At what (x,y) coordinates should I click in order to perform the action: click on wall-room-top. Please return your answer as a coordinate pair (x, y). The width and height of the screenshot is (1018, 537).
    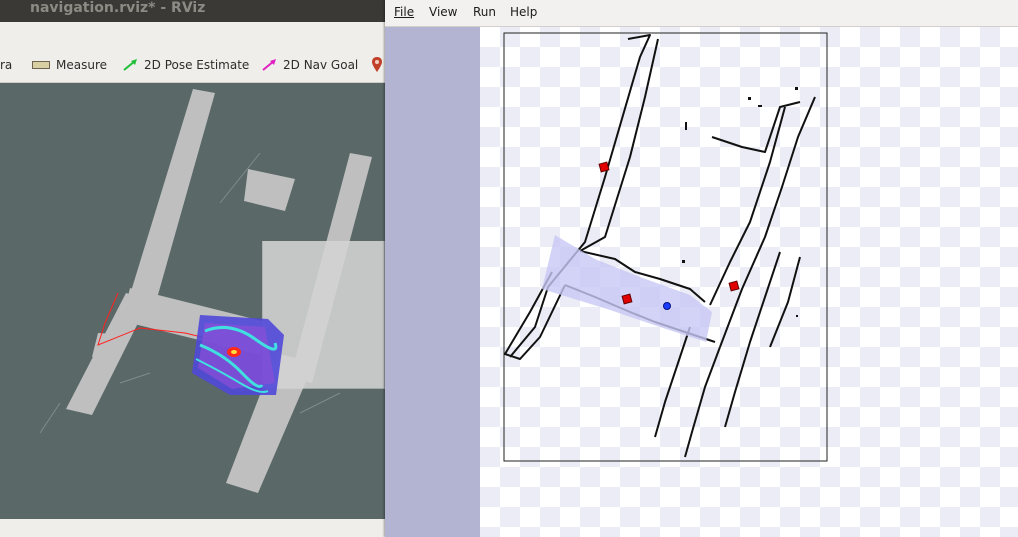
    Looking at the image, I should click on (756, 127).